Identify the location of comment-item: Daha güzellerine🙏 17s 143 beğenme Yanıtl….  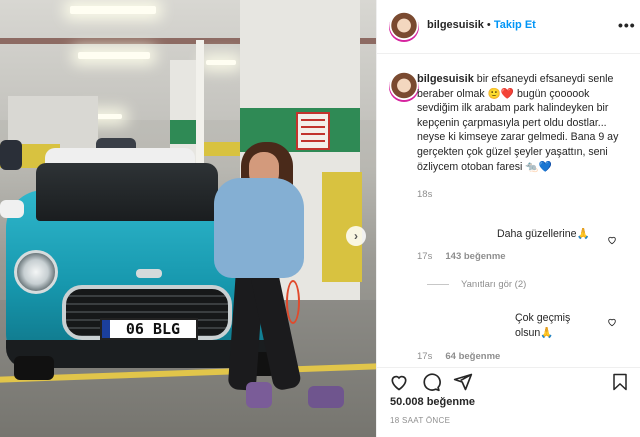
(517, 258).